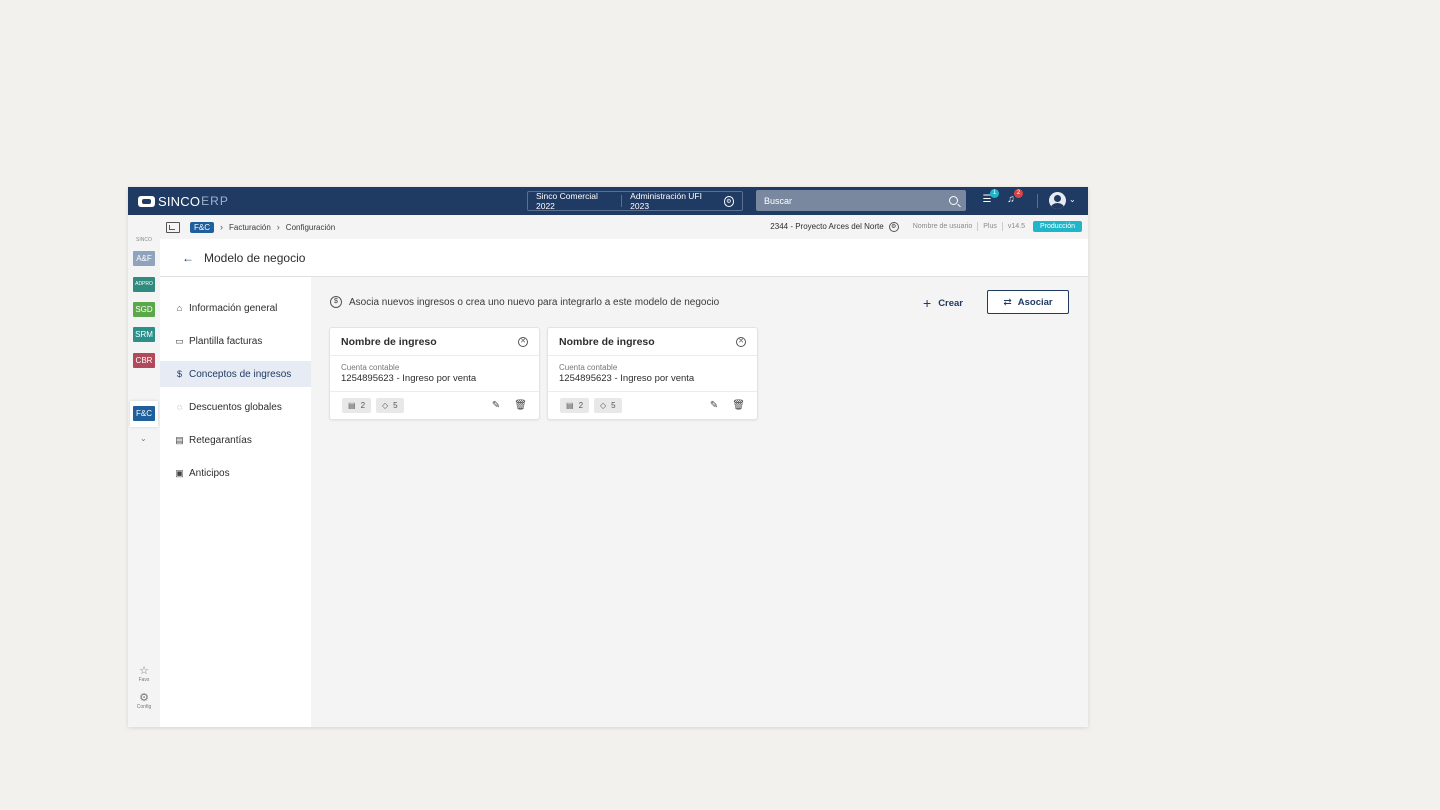 The image size is (1440, 810). I want to click on favorites-button: ☆ Favs, so click(144, 674).